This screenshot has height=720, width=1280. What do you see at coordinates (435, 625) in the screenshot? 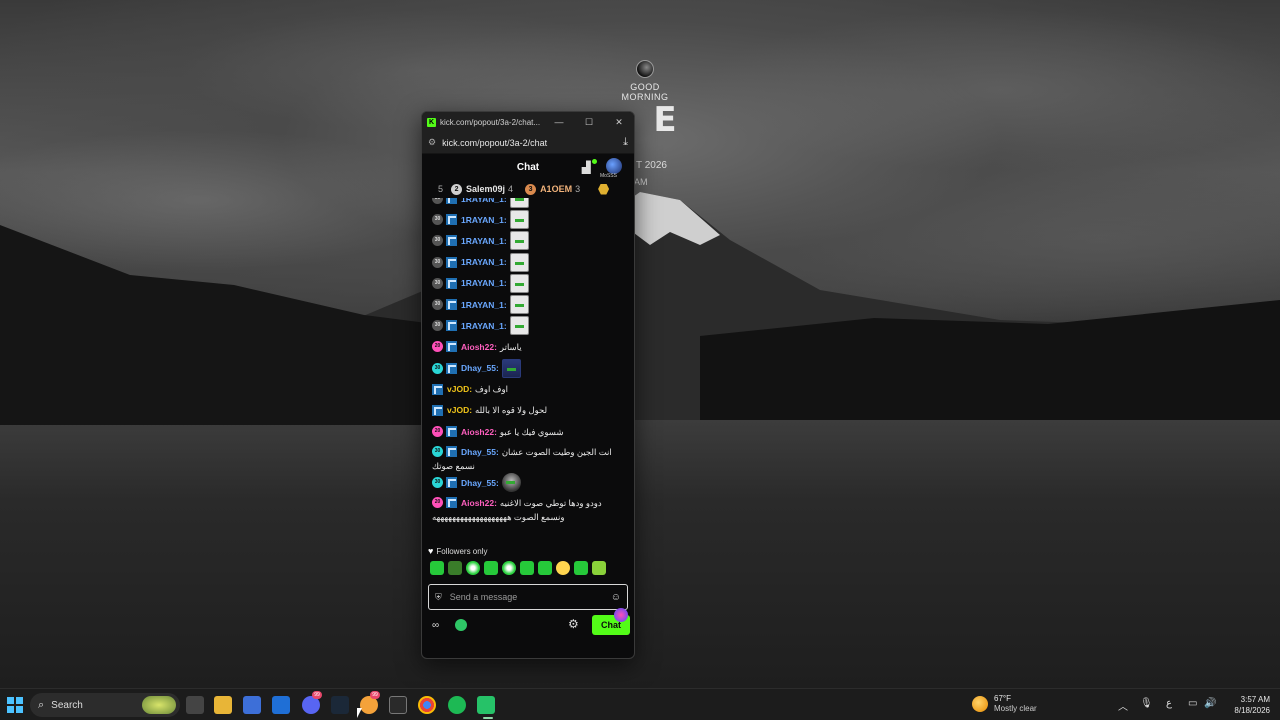
I see `channel-points-icon: ∞` at bounding box center [435, 625].